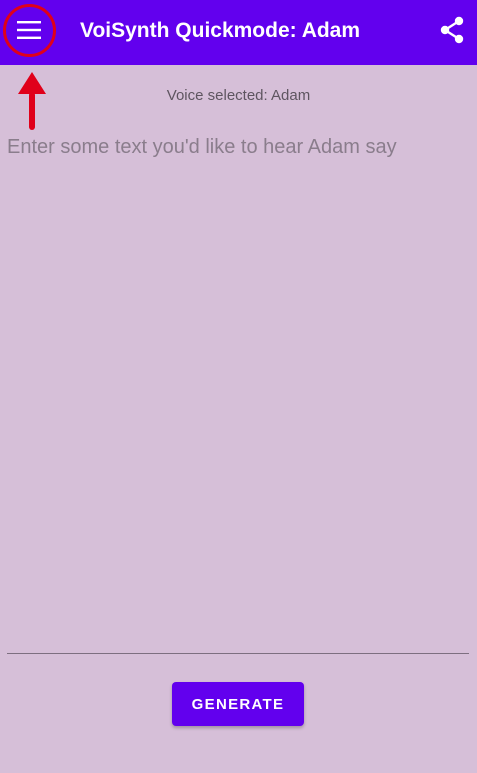 This screenshot has height=773, width=477. What do you see at coordinates (238, 95) in the screenshot?
I see `voice-selected-label: Voice selected: Adam` at bounding box center [238, 95].